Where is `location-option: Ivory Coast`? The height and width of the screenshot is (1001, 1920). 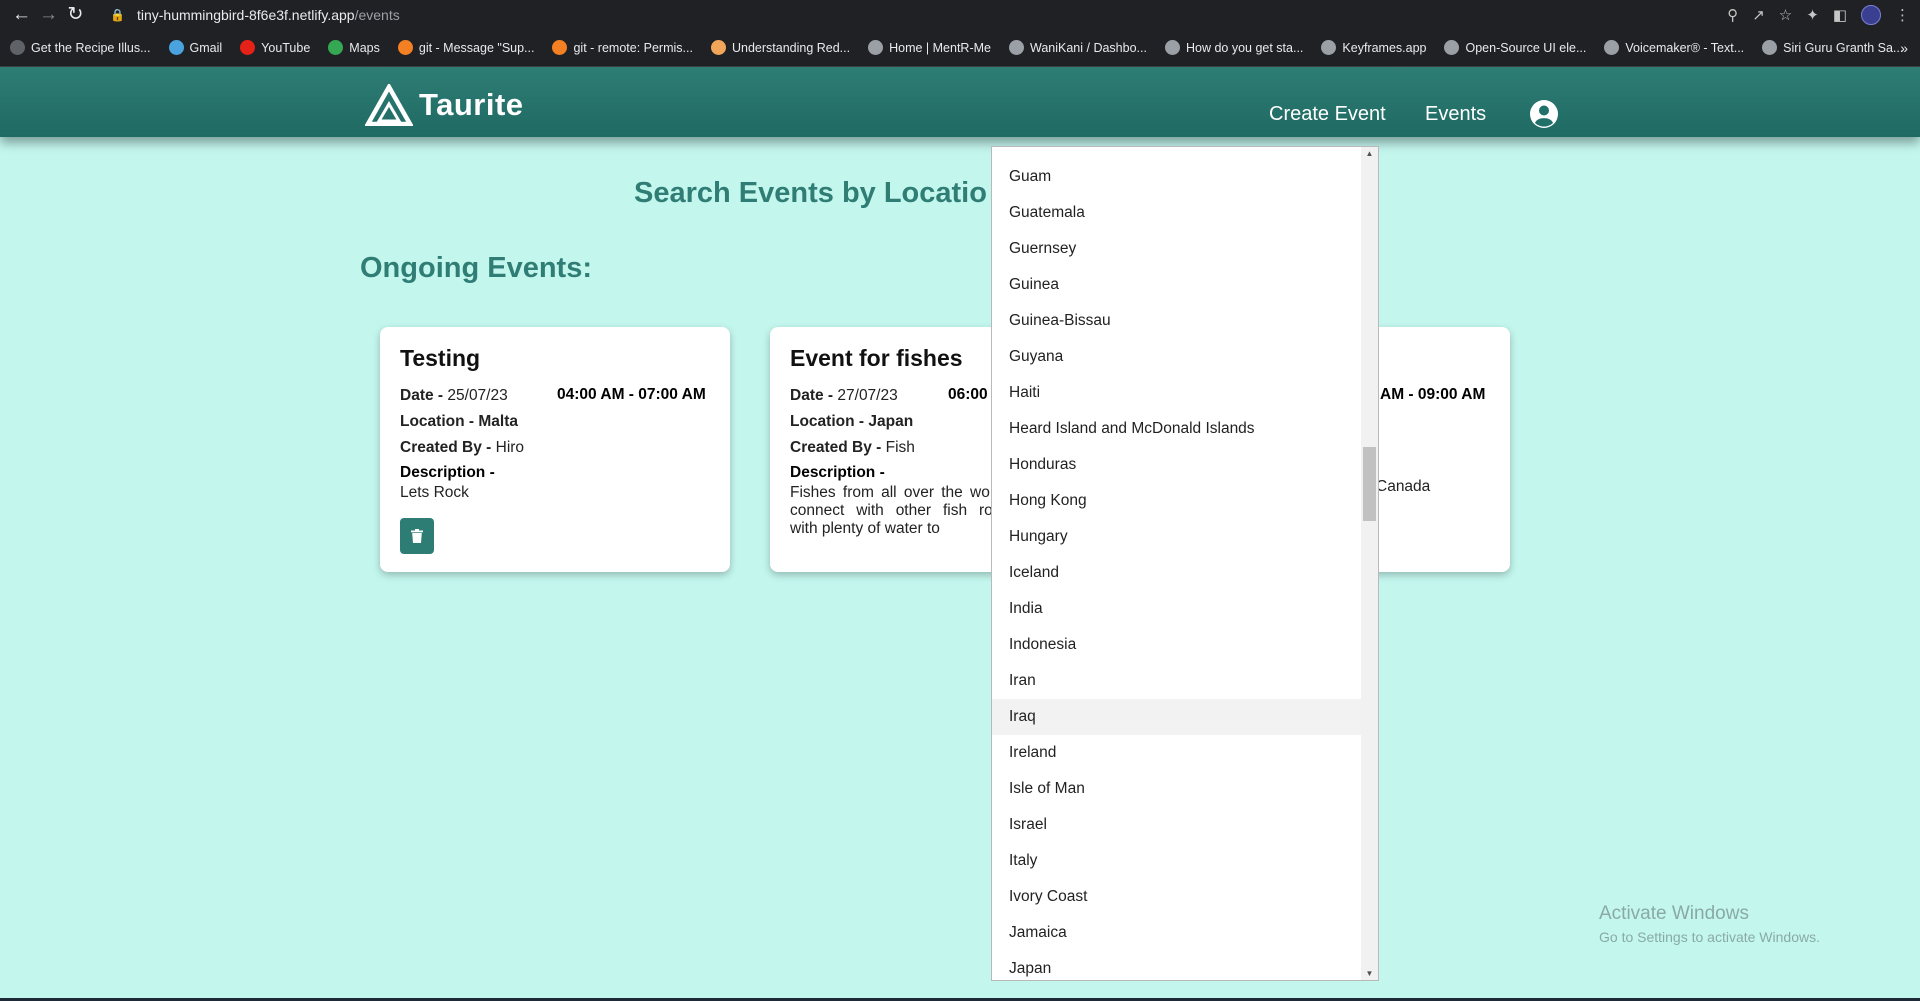
location-option: Ivory Coast is located at coordinates (1177, 897).